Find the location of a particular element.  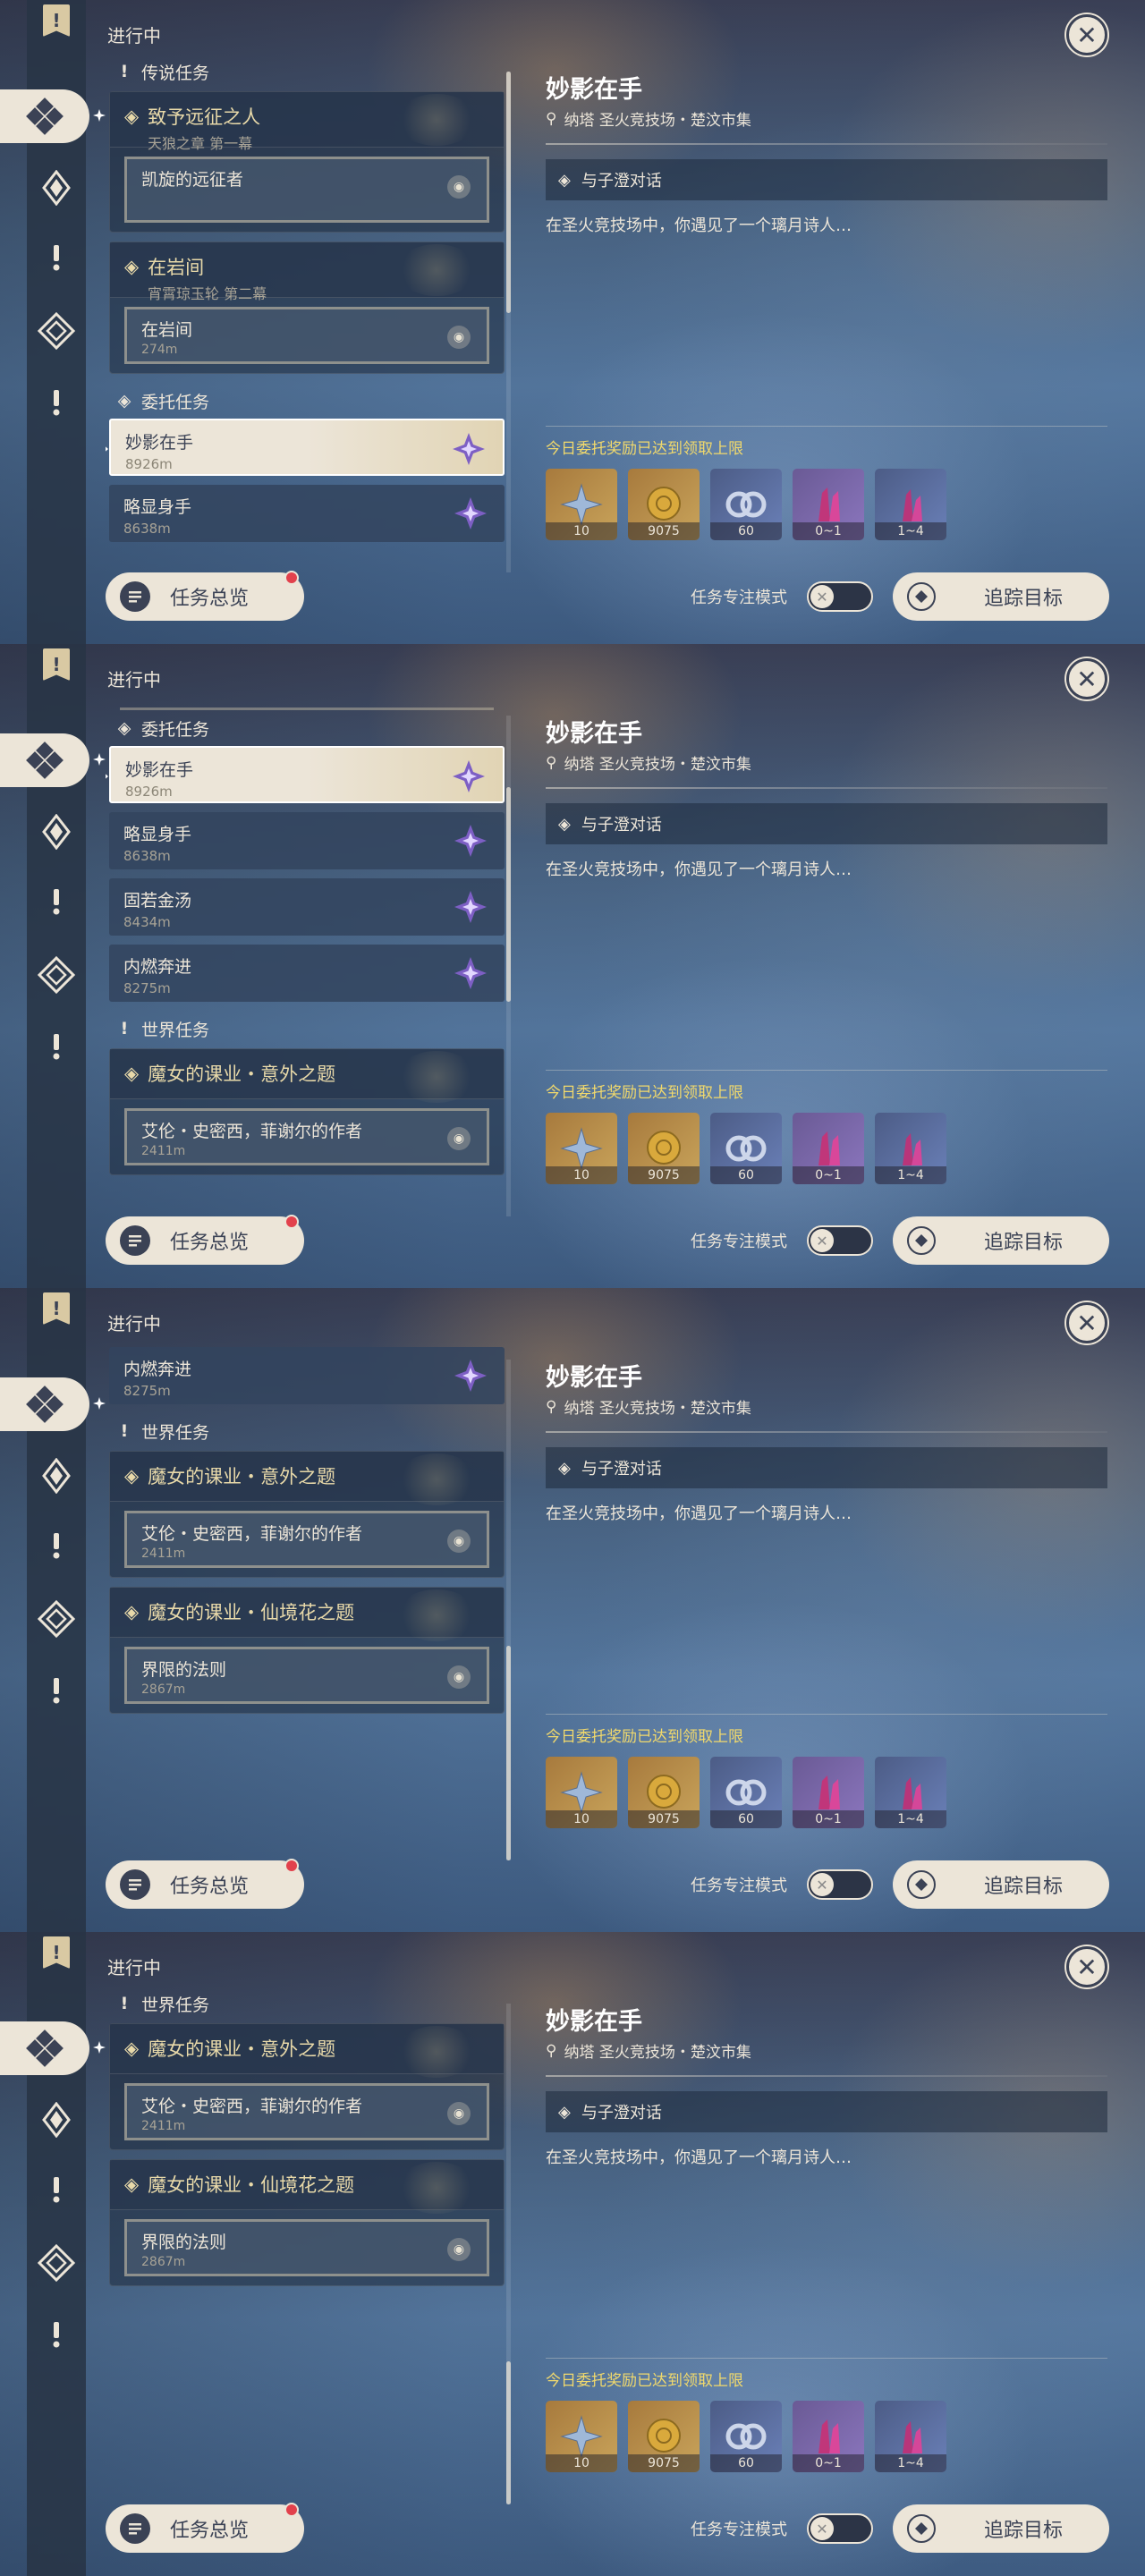

quest-header: ◈ 在岩间 宵霄琼玉轮 第二幕 is located at coordinates (307, 272).